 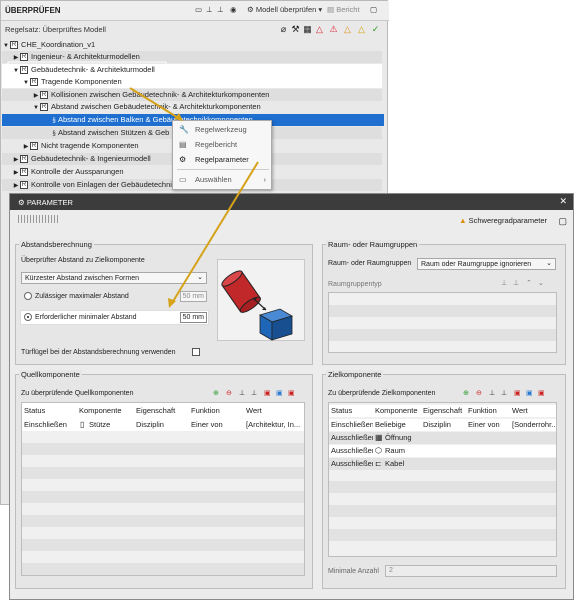 I want to click on highlight-box, so click(x=87, y=68).